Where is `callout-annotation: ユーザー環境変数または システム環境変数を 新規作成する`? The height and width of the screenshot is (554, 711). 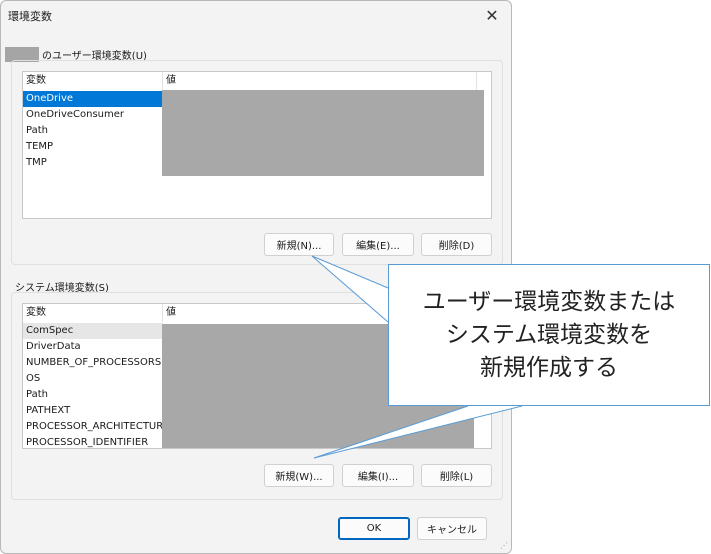 callout-annotation: ユーザー環境変数または システム環境変数を 新規作成する is located at coordinates (549, 335).